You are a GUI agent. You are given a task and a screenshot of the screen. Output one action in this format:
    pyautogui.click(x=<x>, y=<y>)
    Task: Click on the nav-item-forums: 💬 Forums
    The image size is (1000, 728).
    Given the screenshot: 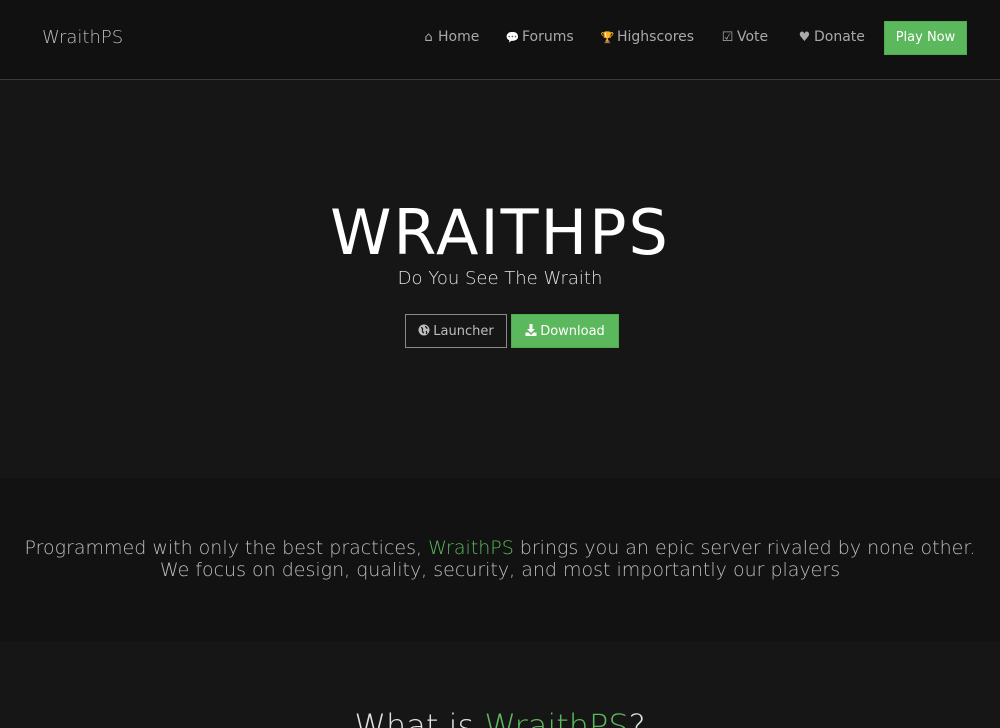 What is the action you would take?
    pyautogui.click(x=539, y=37)
    